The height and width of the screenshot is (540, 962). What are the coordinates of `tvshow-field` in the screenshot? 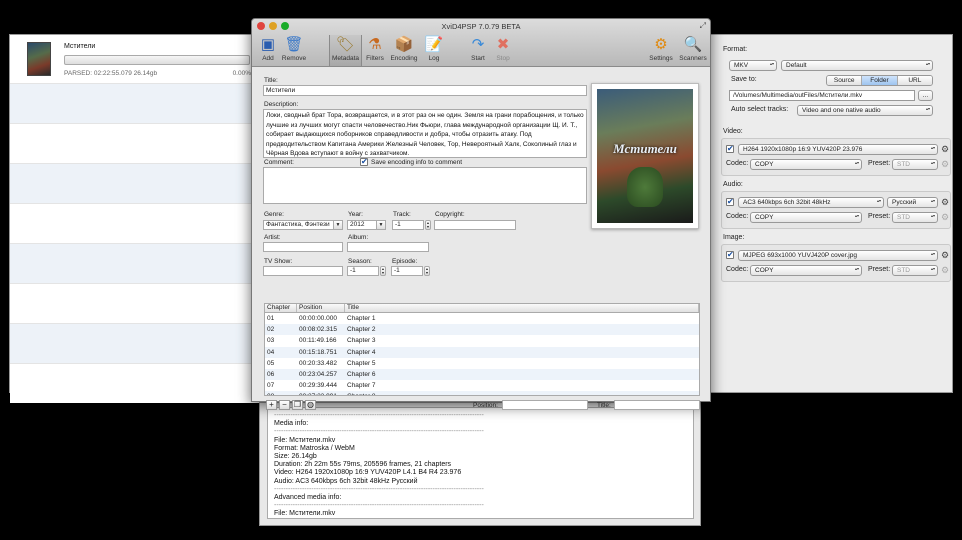 It's located at (303, 271).